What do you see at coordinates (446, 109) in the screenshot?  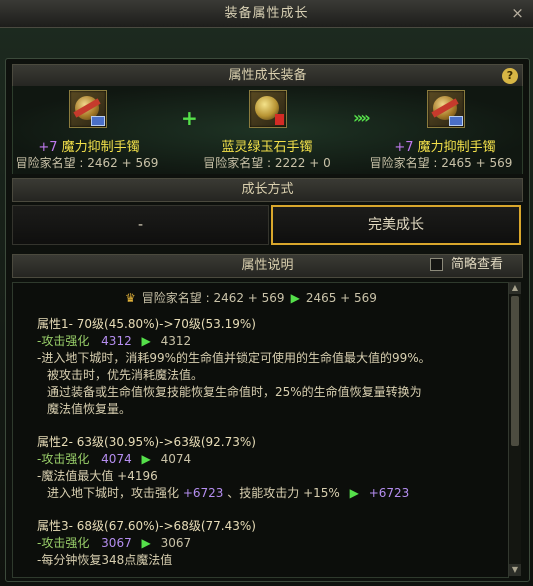 I see `result-item-slot` at bounding box center [446, 109].